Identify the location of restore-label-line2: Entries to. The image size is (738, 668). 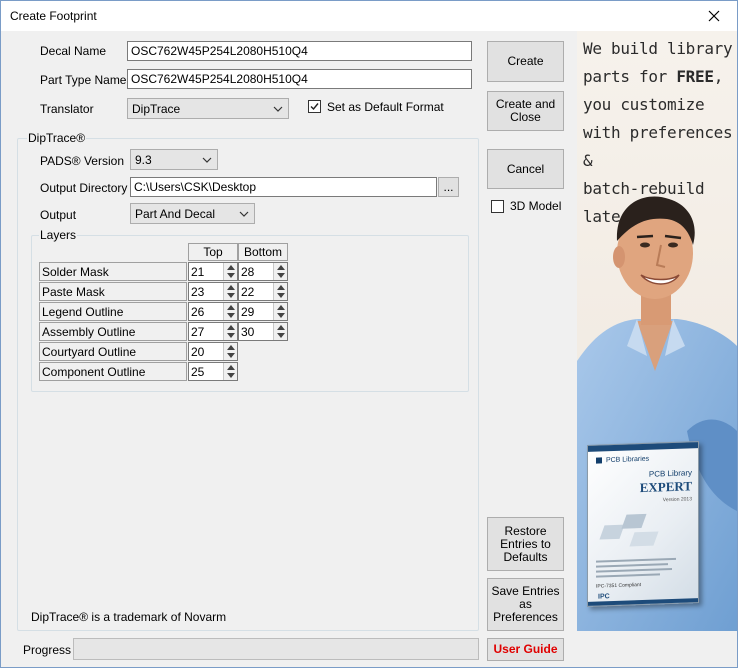
(525, 543).